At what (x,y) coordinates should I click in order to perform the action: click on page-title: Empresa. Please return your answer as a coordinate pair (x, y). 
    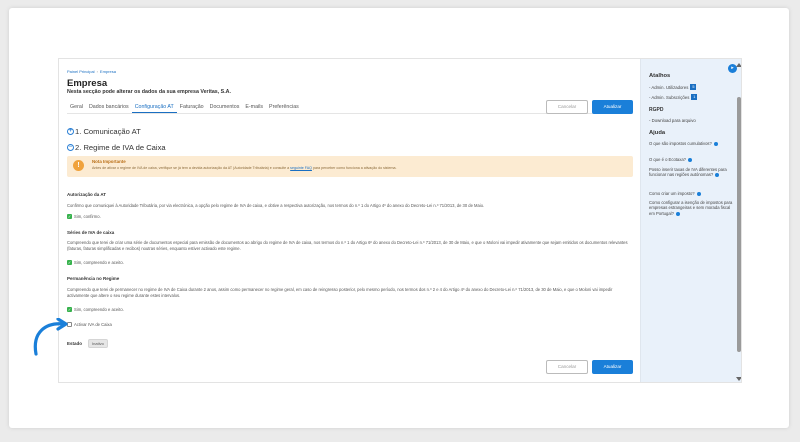
    Looking at the image, I should click on (87, 83).